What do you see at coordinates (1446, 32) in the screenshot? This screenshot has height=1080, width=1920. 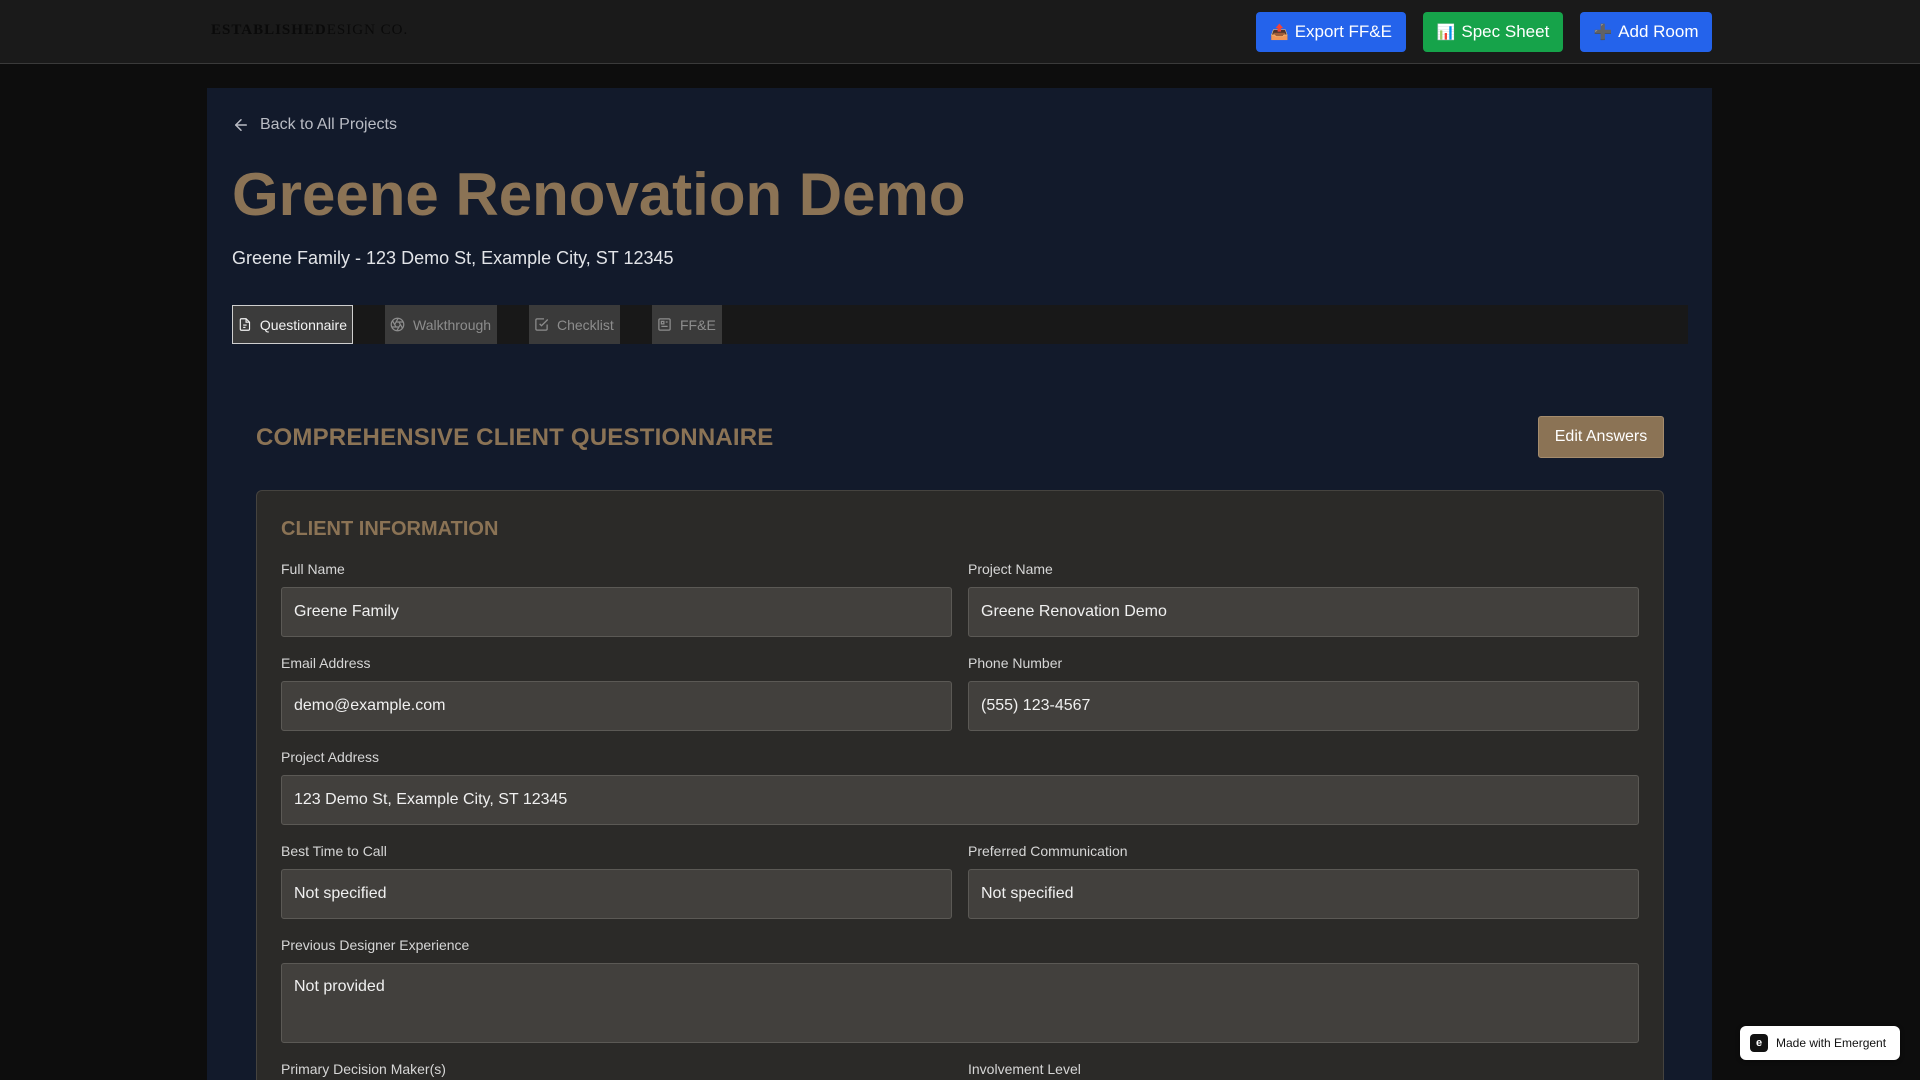 I see `bar-chart-icon: 📊` at bounding box center [1446, 32].